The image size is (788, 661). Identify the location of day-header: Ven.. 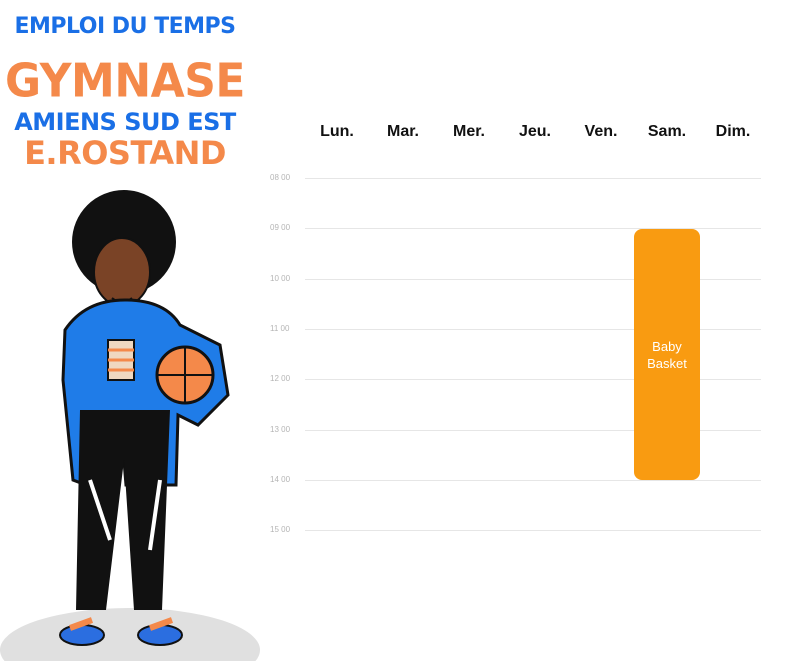
(601, 131).